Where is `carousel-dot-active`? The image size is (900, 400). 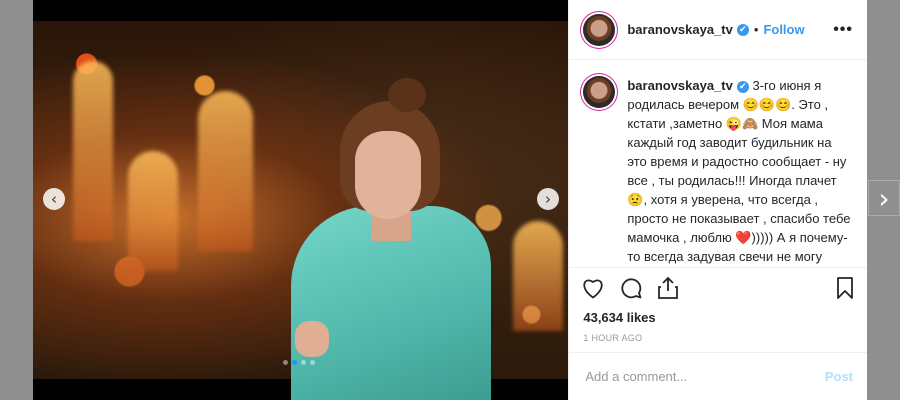
carousel-dot-active is located at coordinates (294, 362).